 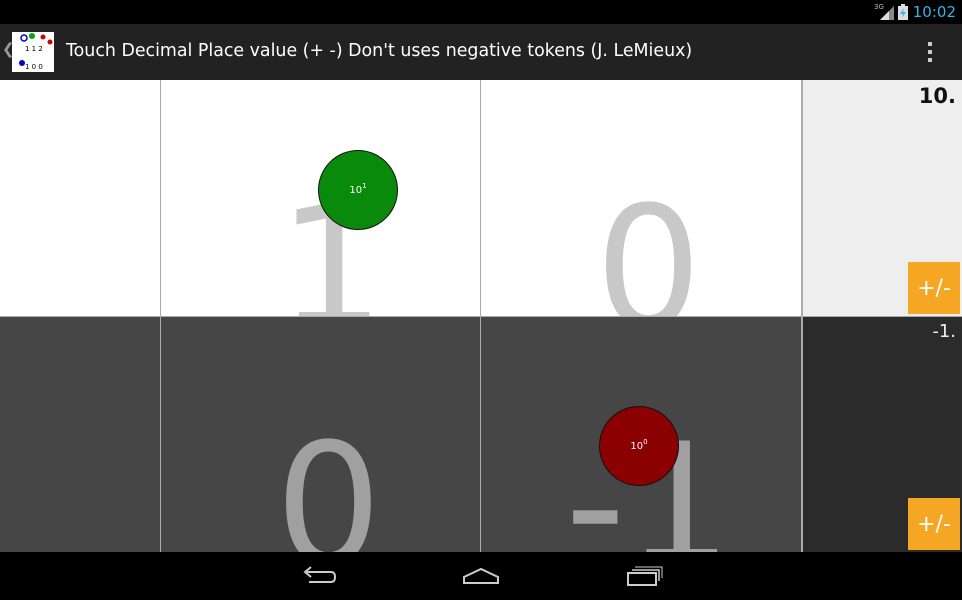 What do you see at coordinates (34, 67) in the screenshot?
I see `icon-bottom-digits: 1 0 0` at bounding box center [34, 67].